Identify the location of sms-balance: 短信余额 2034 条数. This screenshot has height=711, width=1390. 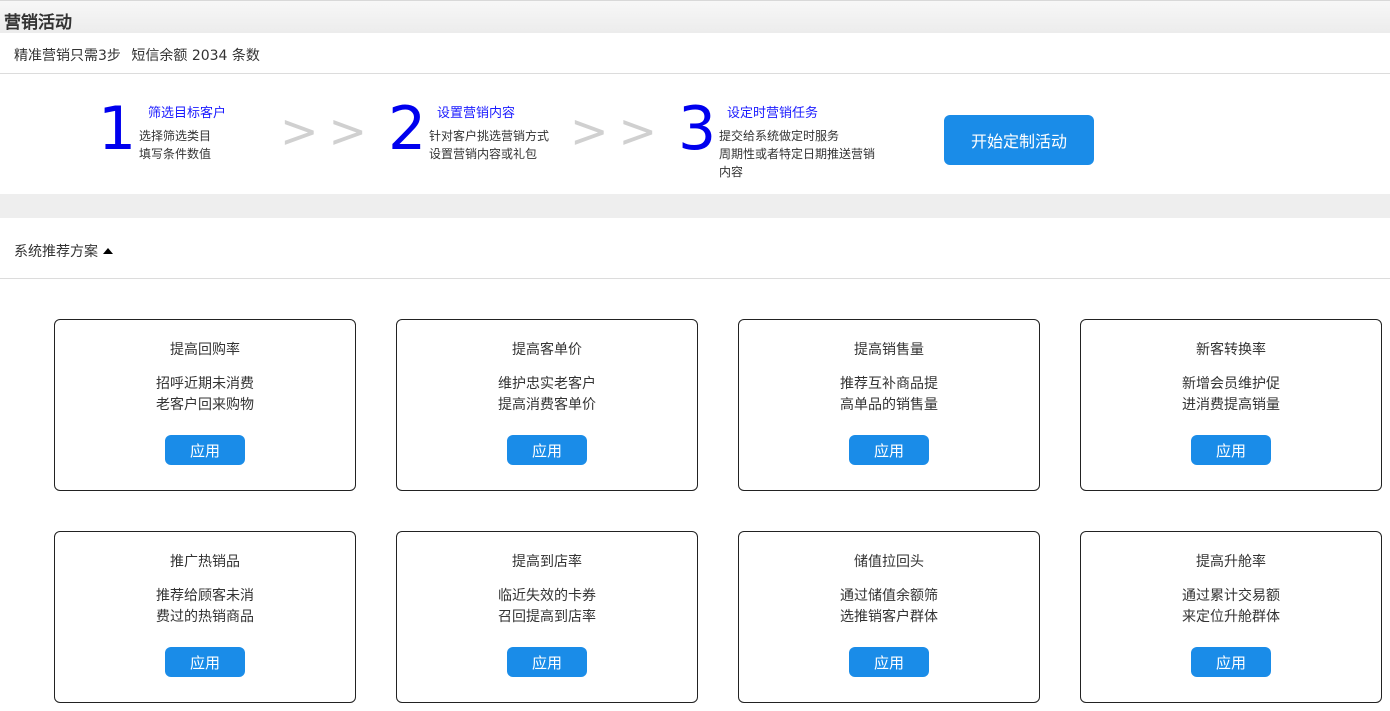
(195, 56).